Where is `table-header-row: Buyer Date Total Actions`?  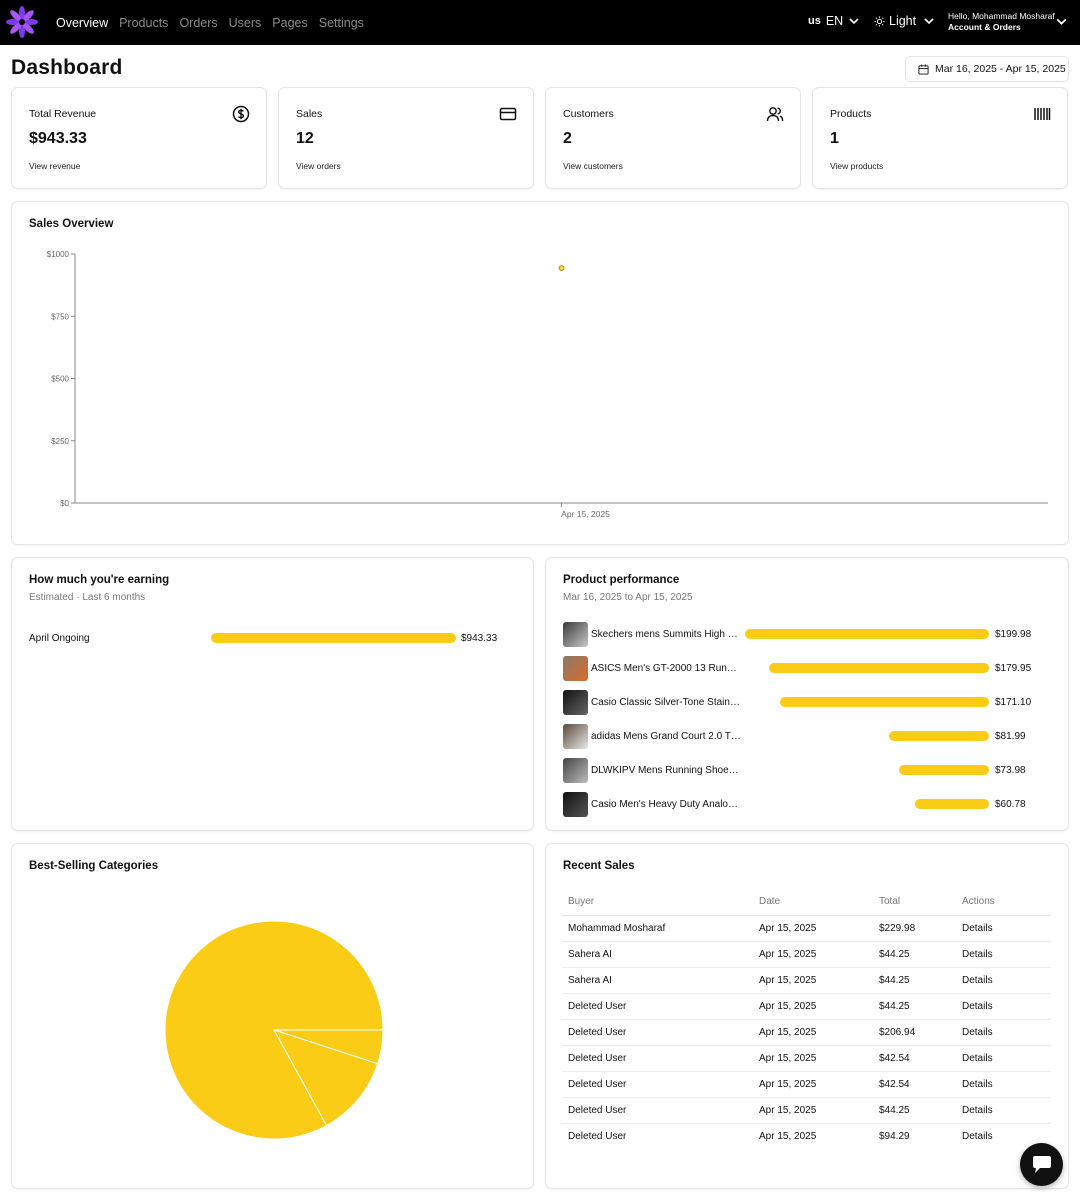 table-header-row: Buyer Date Total Actions is located at coordinates (806, 902).